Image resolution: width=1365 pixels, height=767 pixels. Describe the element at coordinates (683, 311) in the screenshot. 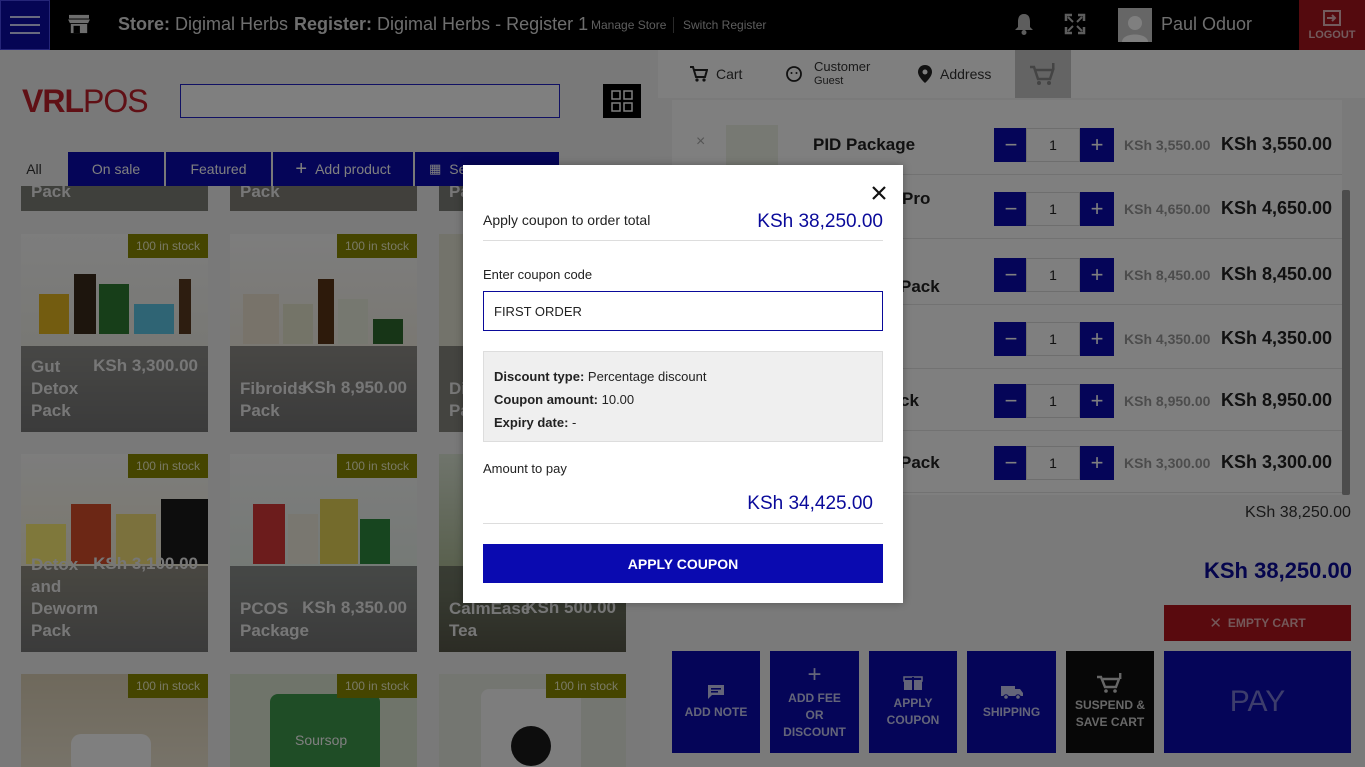

I see `coupon-code-input` at that location.